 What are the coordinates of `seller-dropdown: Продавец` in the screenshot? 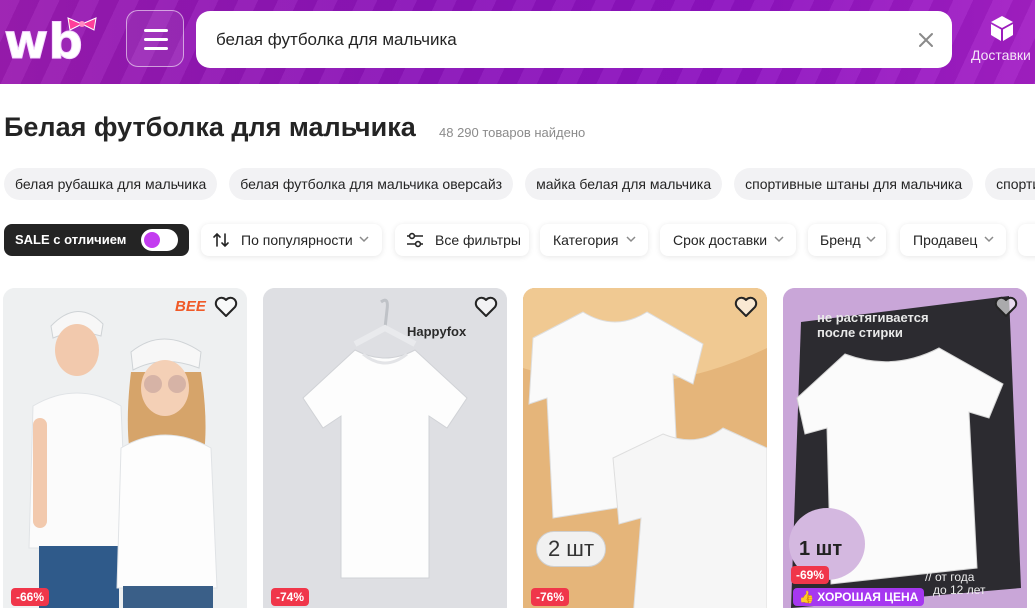 It's located at (953, 240).